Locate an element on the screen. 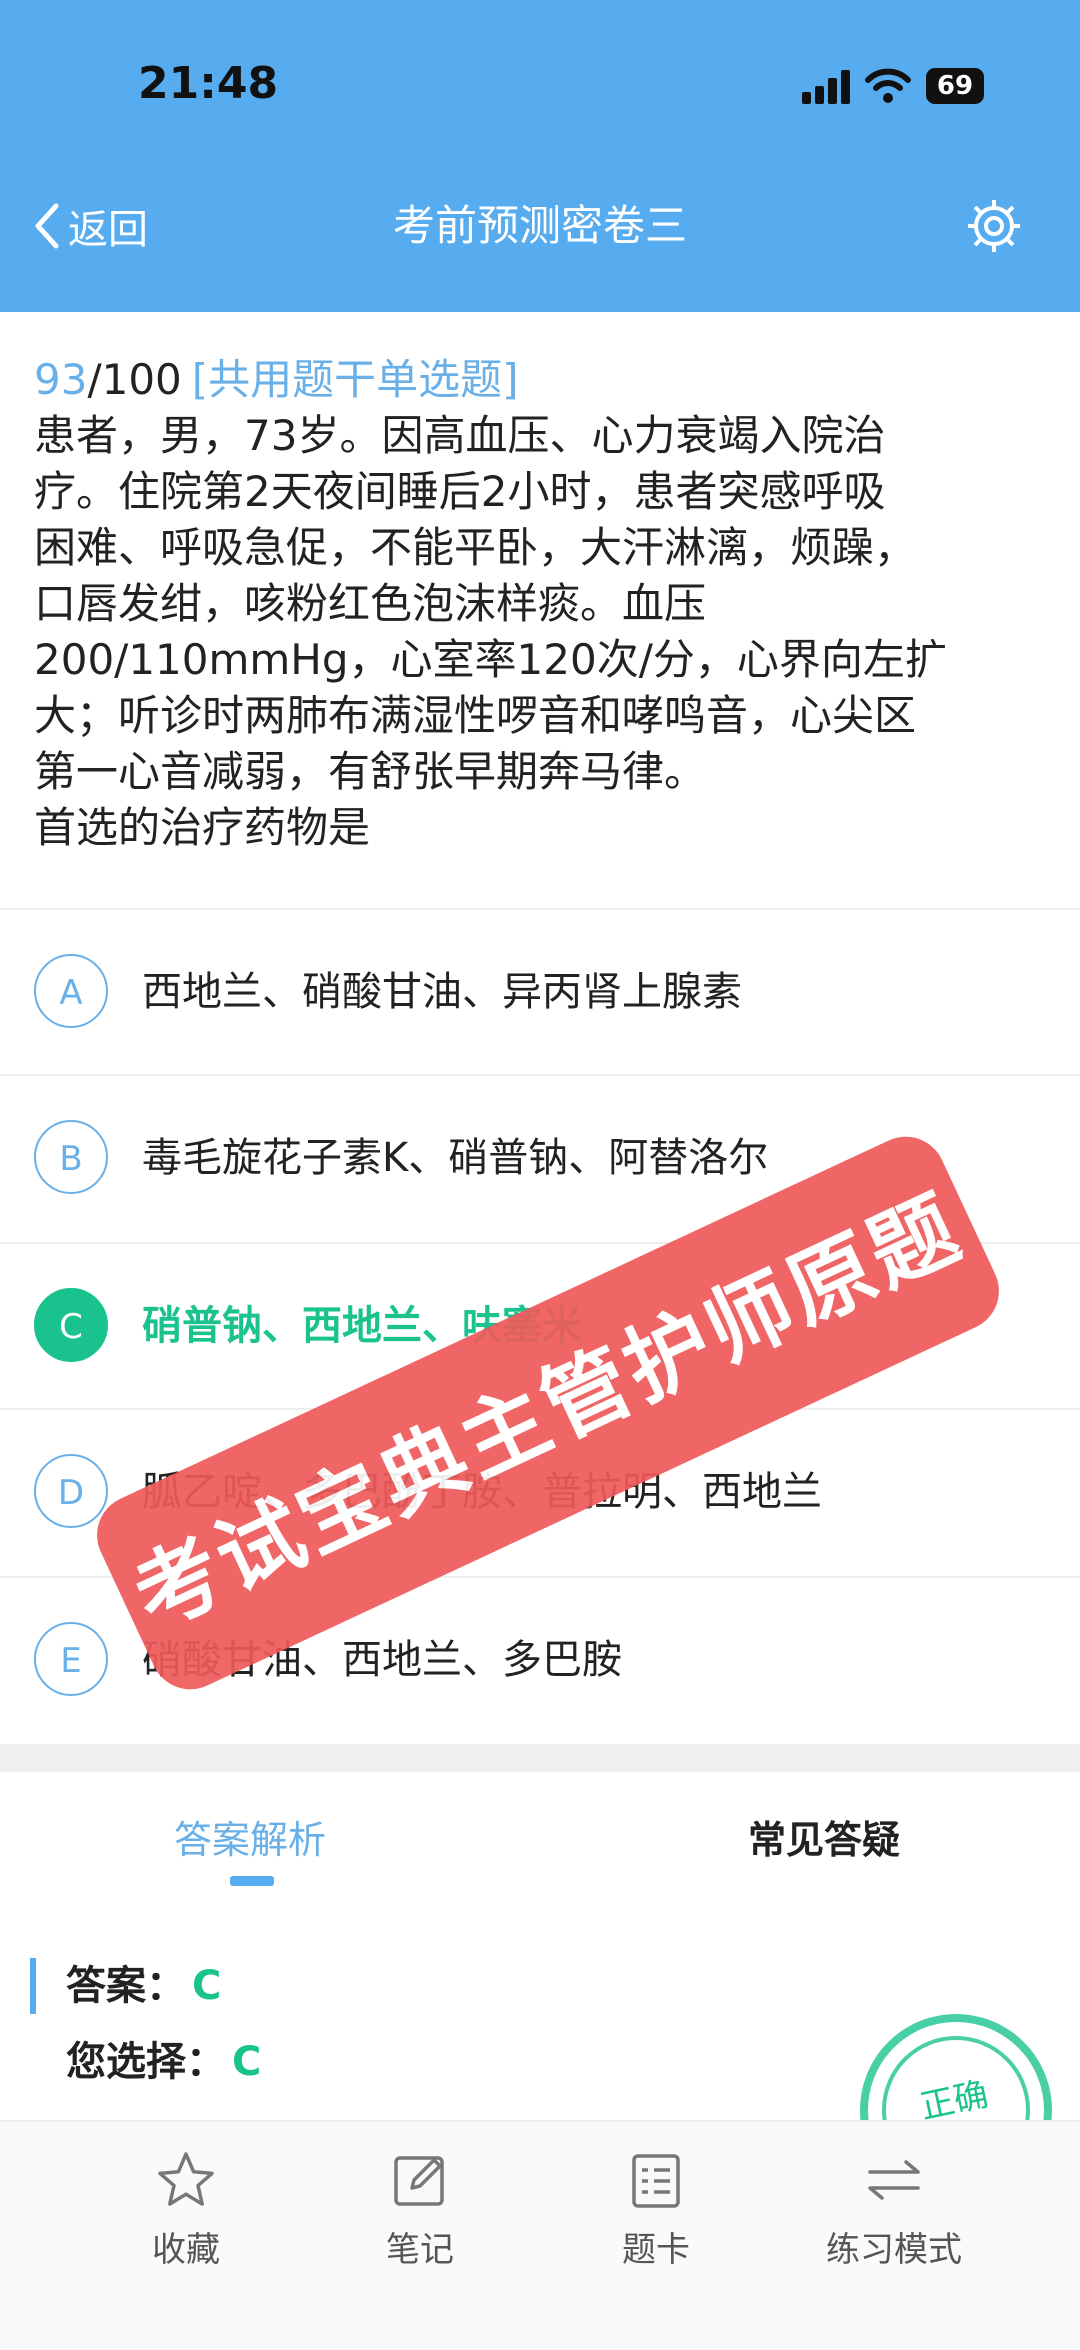  stamp-text: 正确 is located at coordinates (954, 2097).